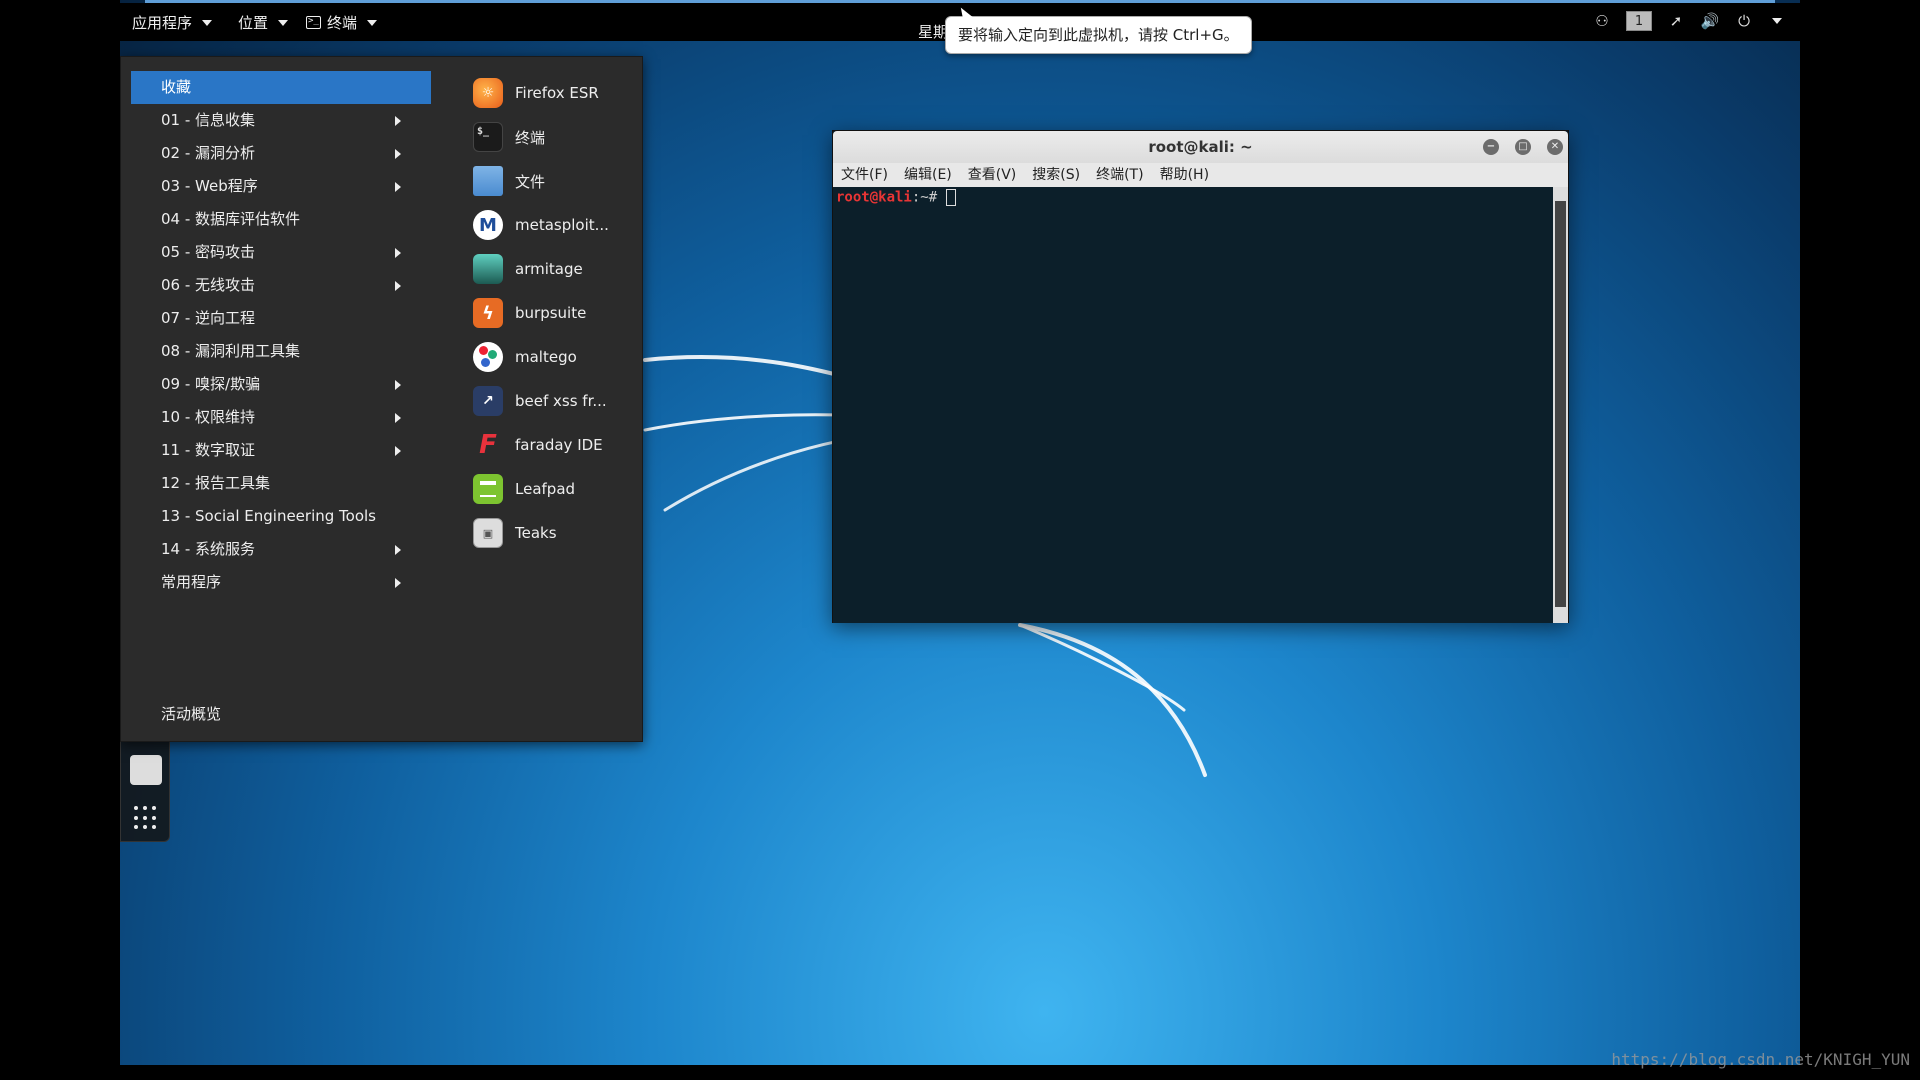  What do you see at coordinates (281, 120) in the screenshot?
I see `menu-category: 01 - 信息收集` at bounding box center [281, 120].